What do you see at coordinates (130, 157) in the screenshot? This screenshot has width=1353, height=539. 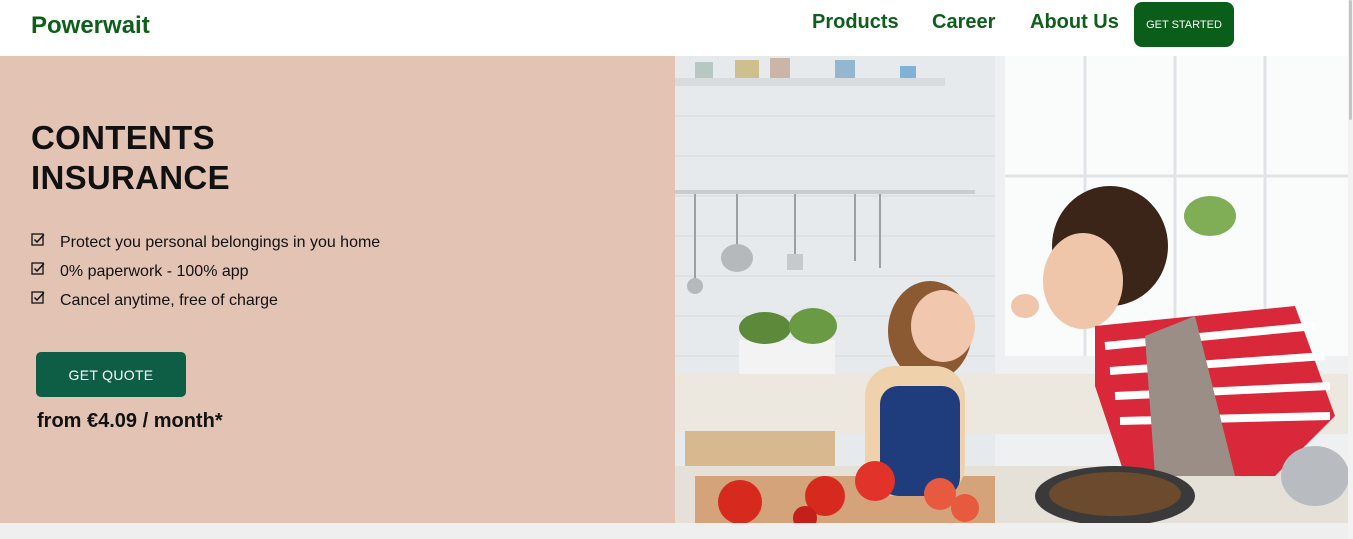 I see `hero-title: CONTENTS INSURANCE` at bounding box center [130, 157].